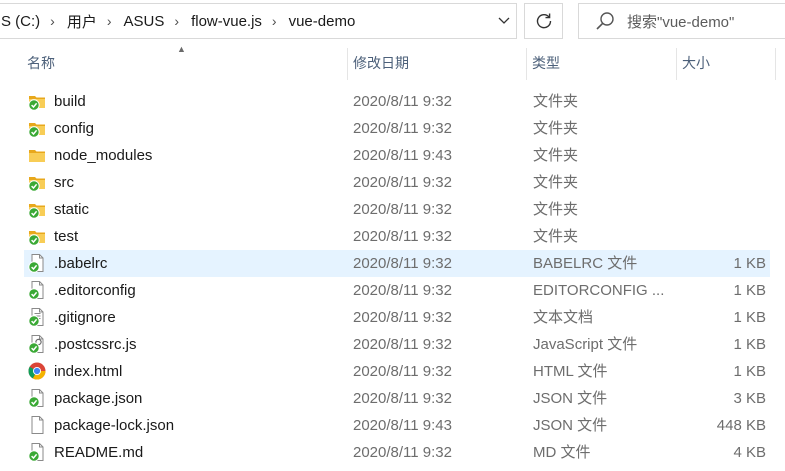 The height and width of the screenshot is (471, 785). Describe the element at coordinates (570, 371) in the screenshot. I see `file-type: HTML 文件` at that location.